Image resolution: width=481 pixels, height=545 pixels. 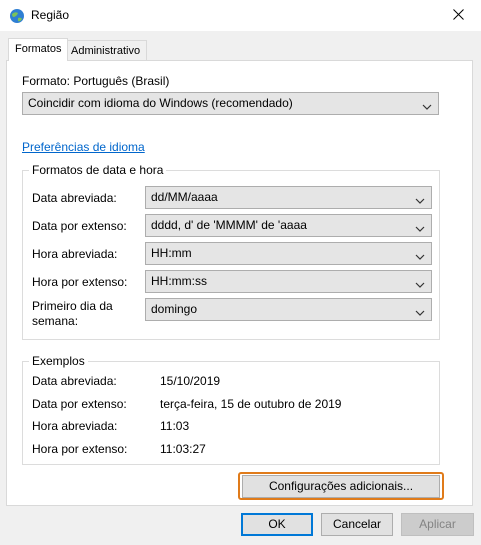 What do you see at coordinates (98, 170) in the screenshot?
I see `date-time-formats-title: Formatos de data e hora` at bounding box center [98, 170].